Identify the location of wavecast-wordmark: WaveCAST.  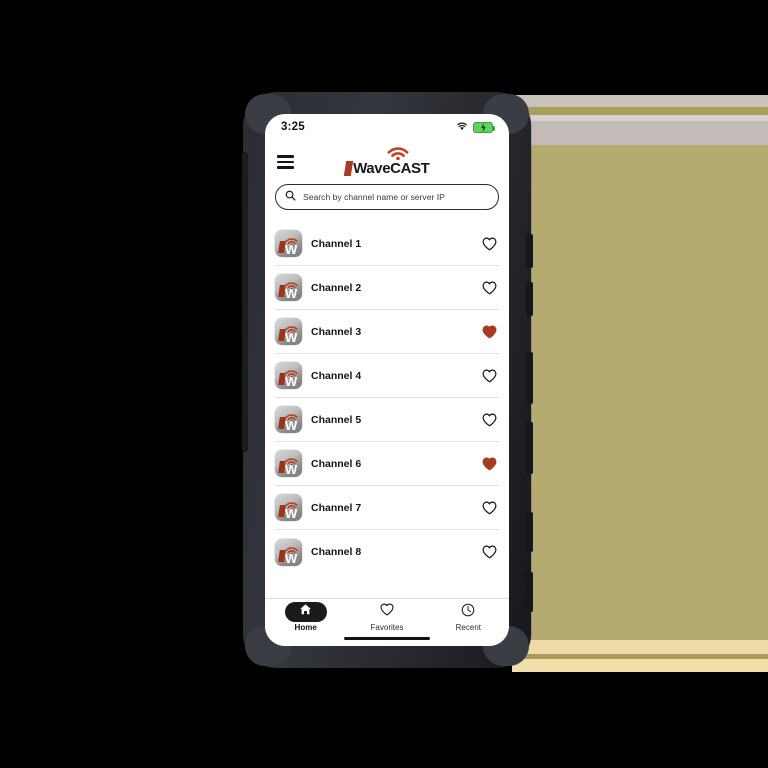
(386, 168).